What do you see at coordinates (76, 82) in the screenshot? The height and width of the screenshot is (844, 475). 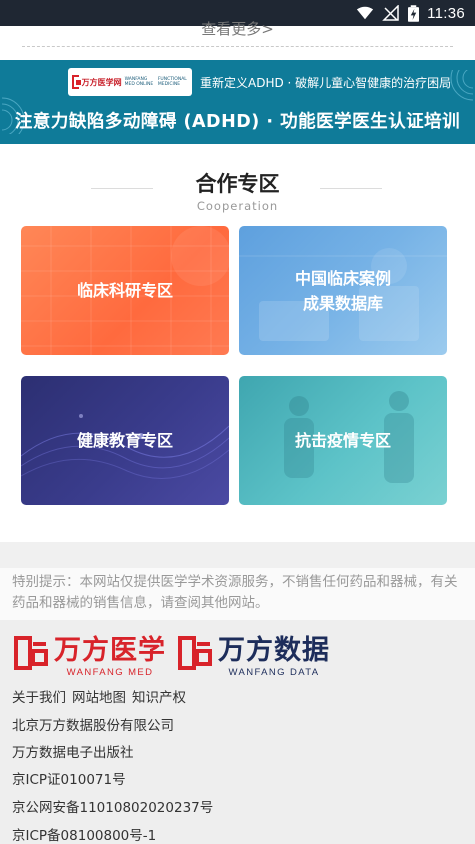 I see `wanfang-logo-icon` at bounding box center [76, 82].